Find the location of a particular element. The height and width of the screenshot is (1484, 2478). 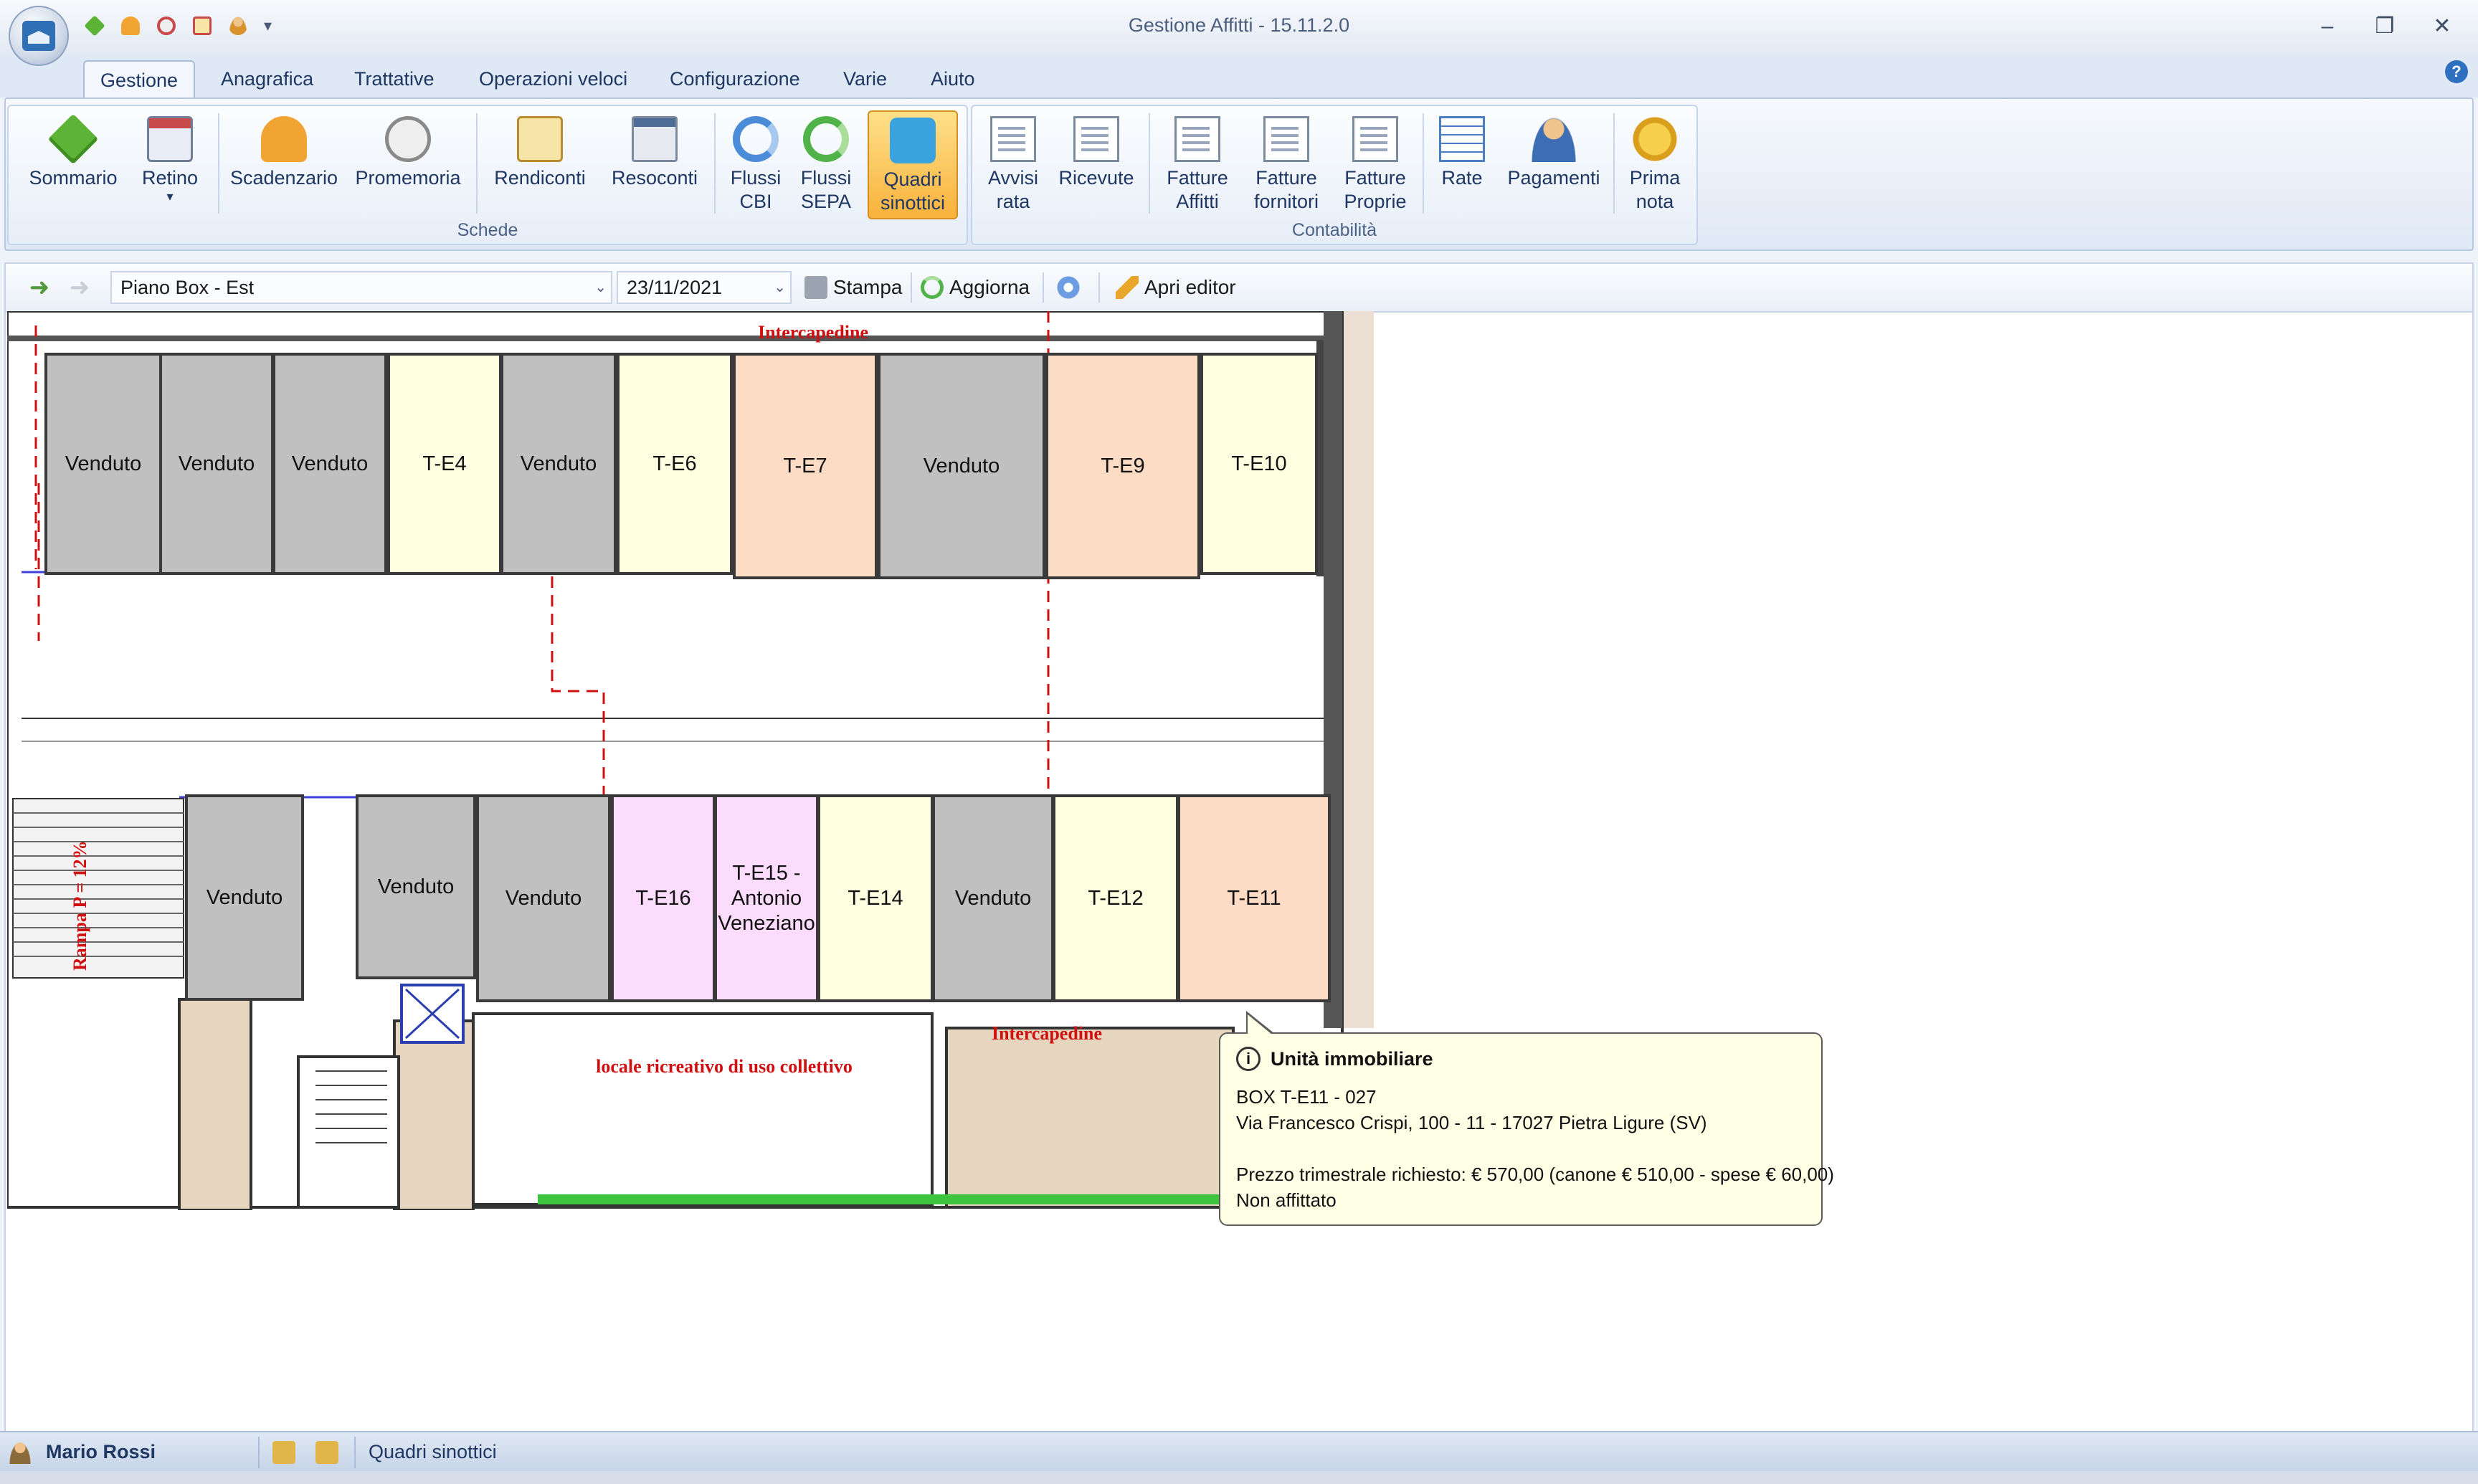

bell-alert-icon is located at coordinates (284, 139).